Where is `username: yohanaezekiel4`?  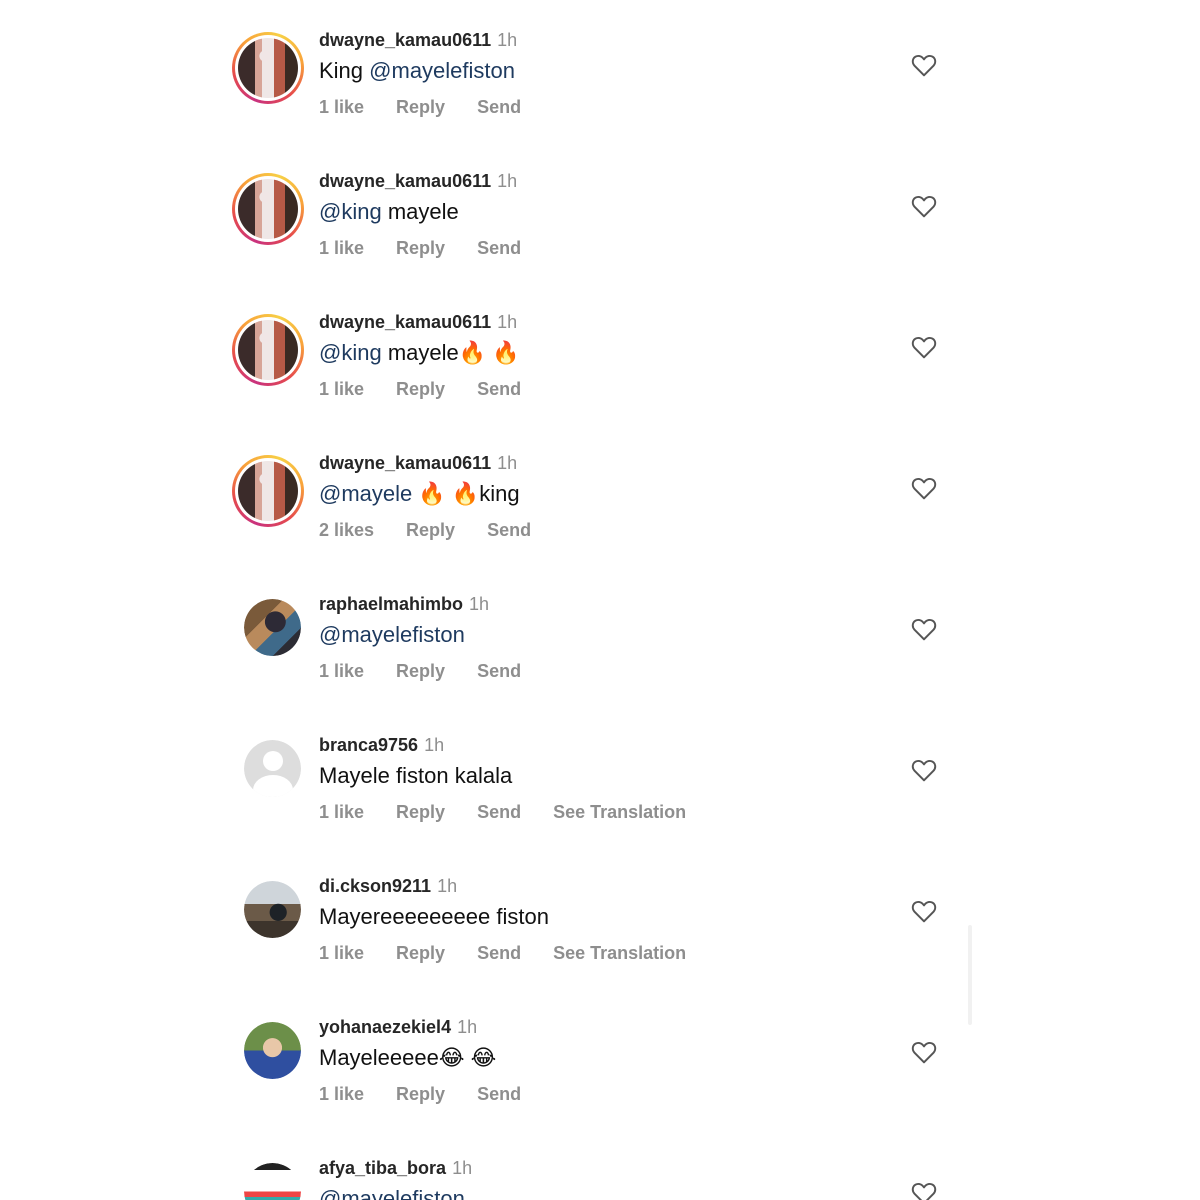 username: yohanaezekiel4 is located at coordinates (385, 1027).